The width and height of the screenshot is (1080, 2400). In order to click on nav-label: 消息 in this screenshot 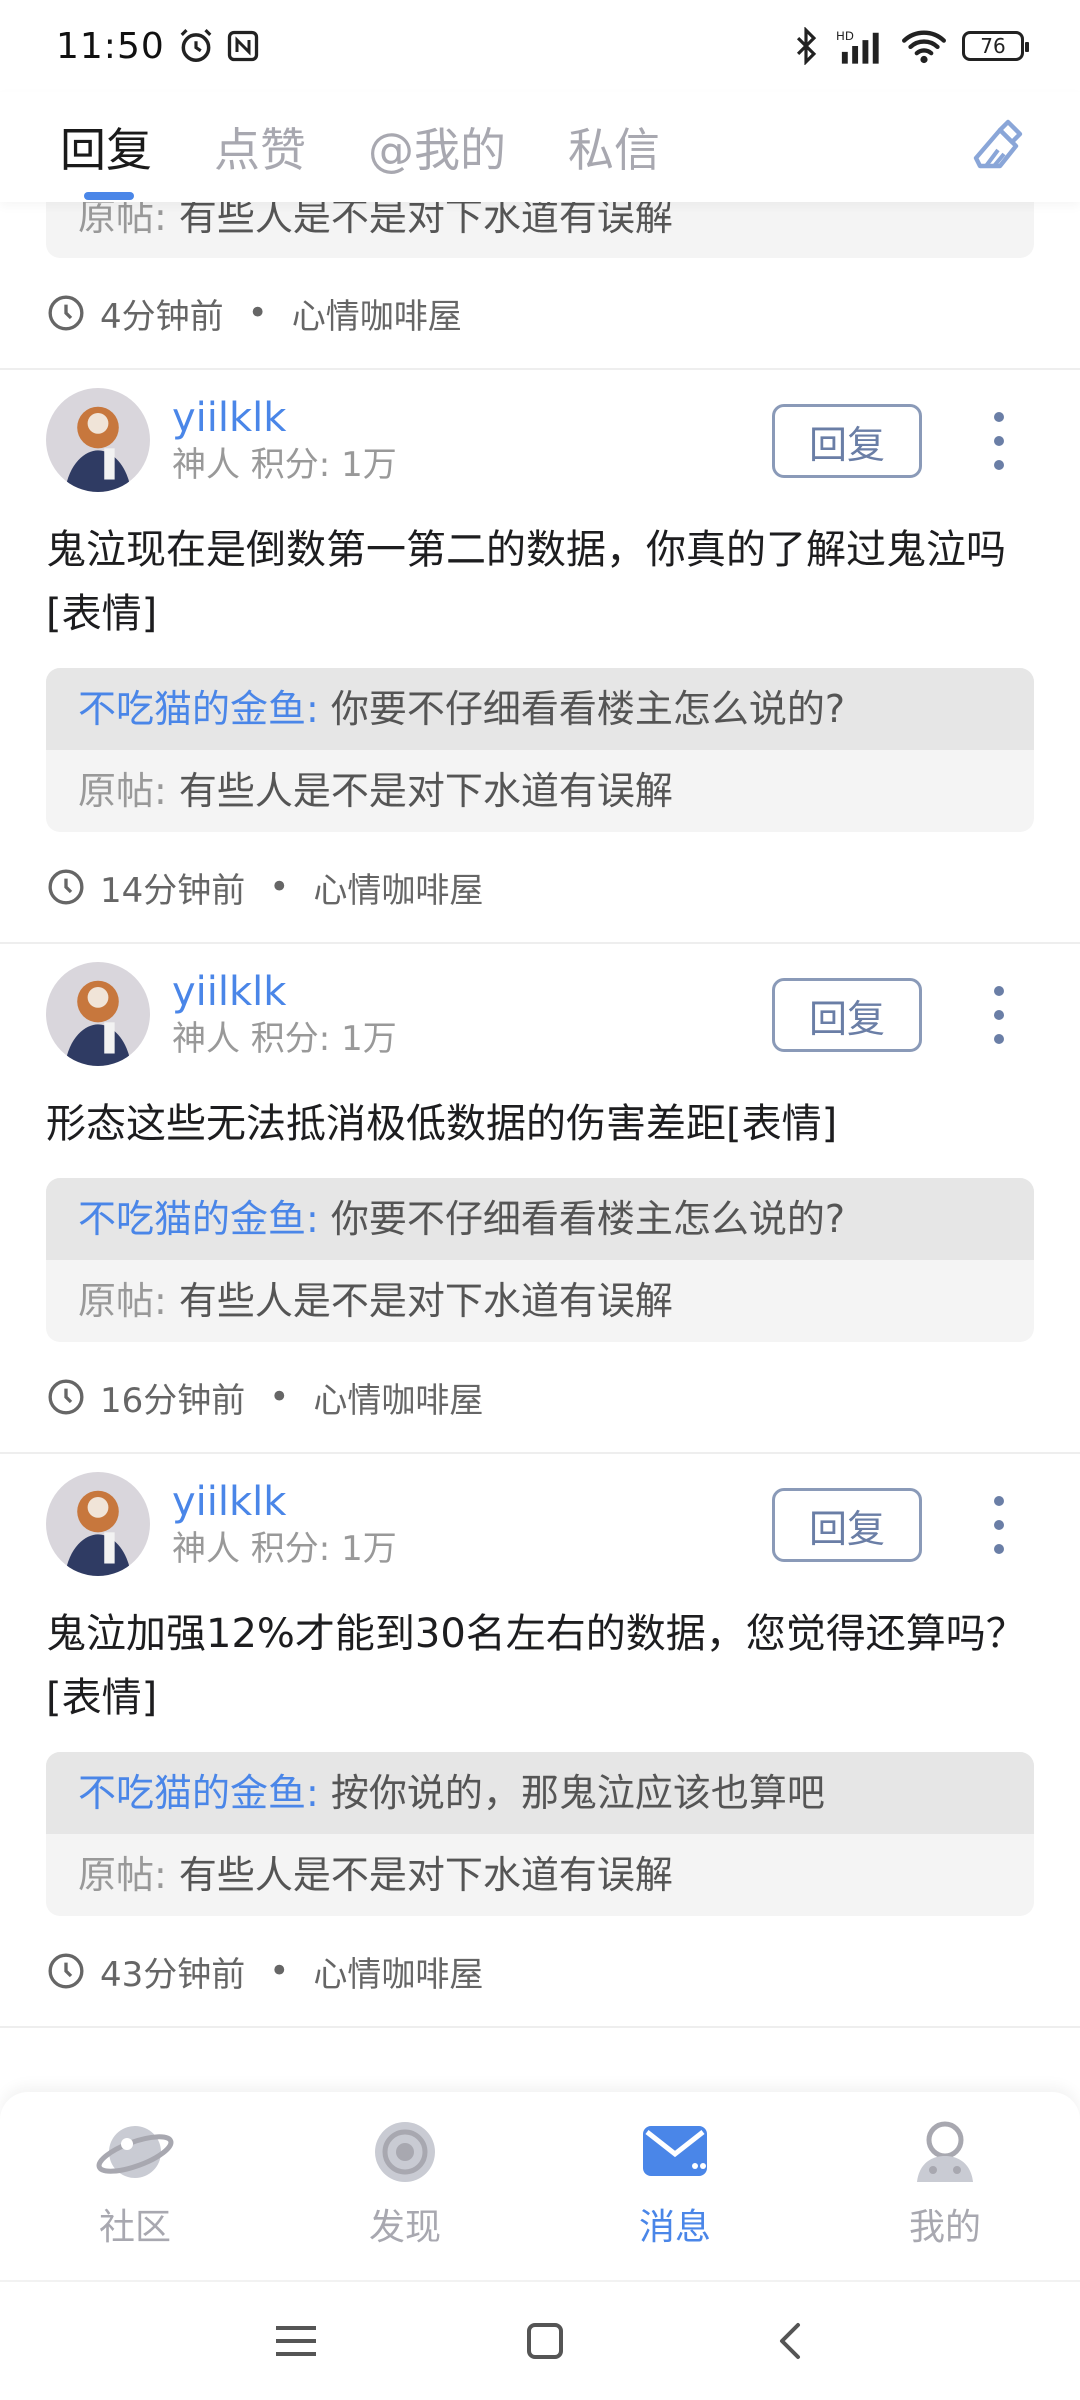, I will do `click(674, 2227)`.